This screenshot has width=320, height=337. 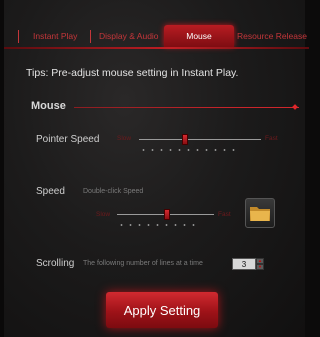 I want to click on tab-display-audio: Display & Audio, so click(x=129, y=36).